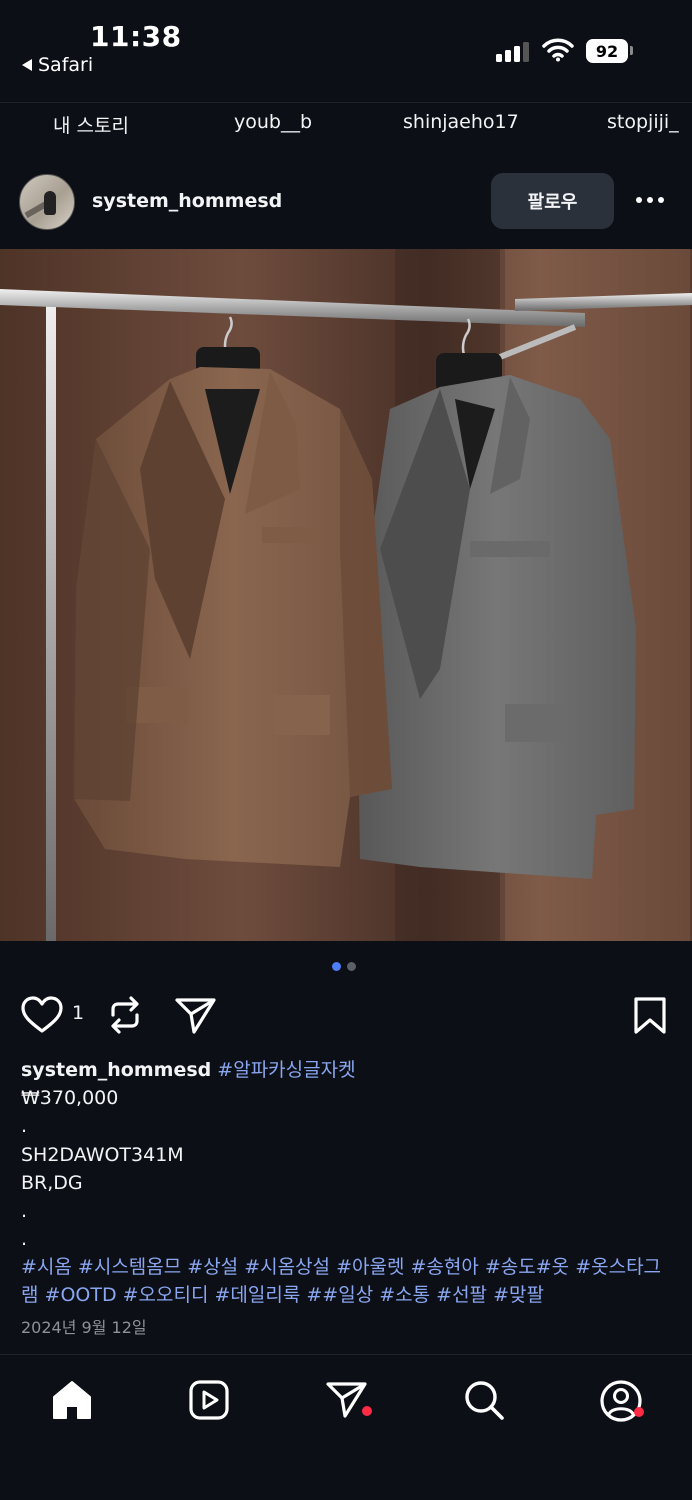 This screenshot has width=692, height=1500. I want to click on back-triangle-icon, so click(27, 65).